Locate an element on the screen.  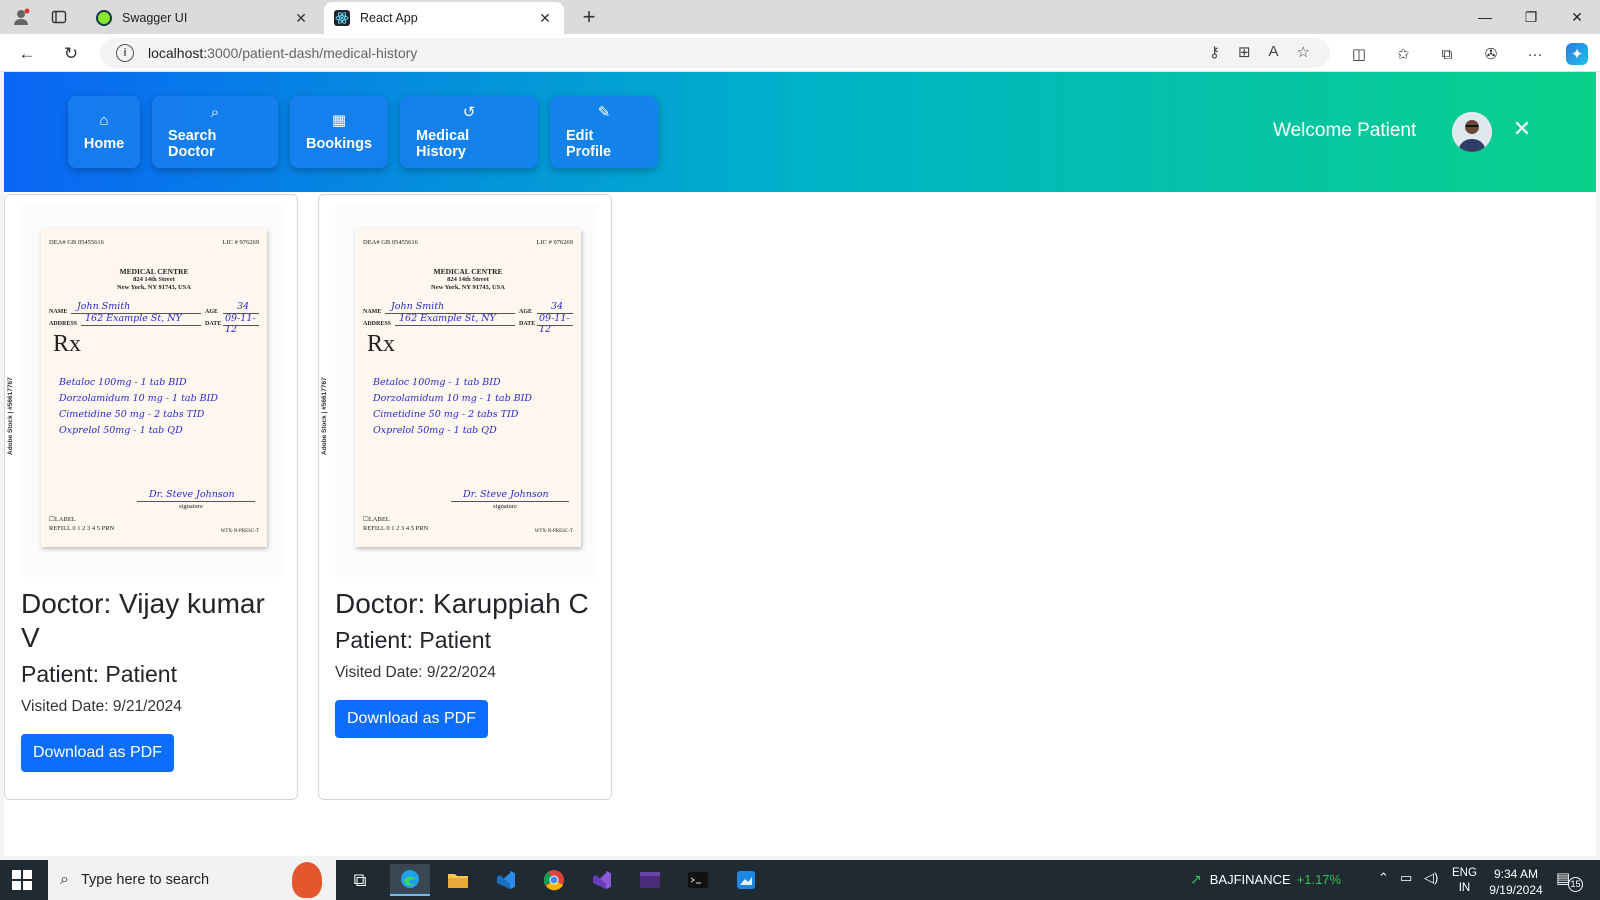
site-info-icon: i is located at coordinates (125, 53).